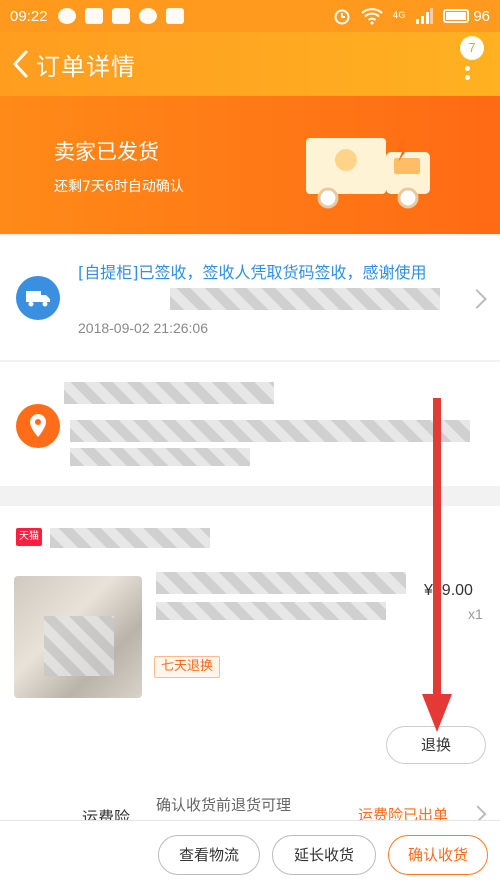  What do you see at coordinates (79, 646) in the screenshot?
I see `blurred-image-region` at bounding box center [79, 646].